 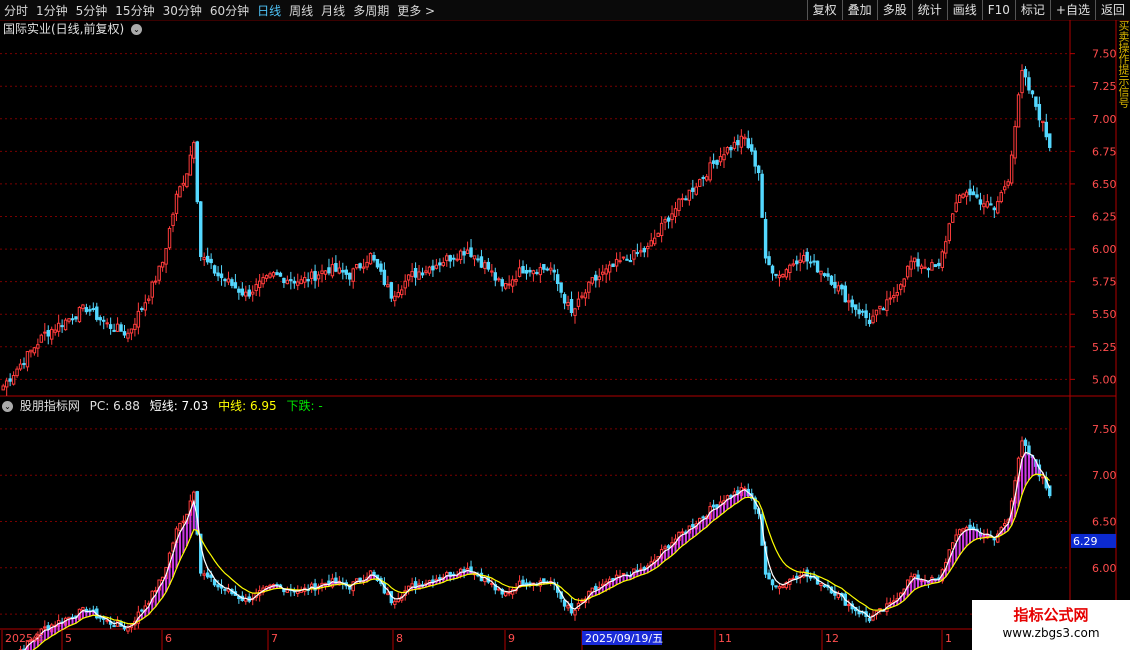 What do you see at coordinates (92, 10) in the screenshot?
I see `period-tab-2: 5分钟` at bounding box center [92, 10].